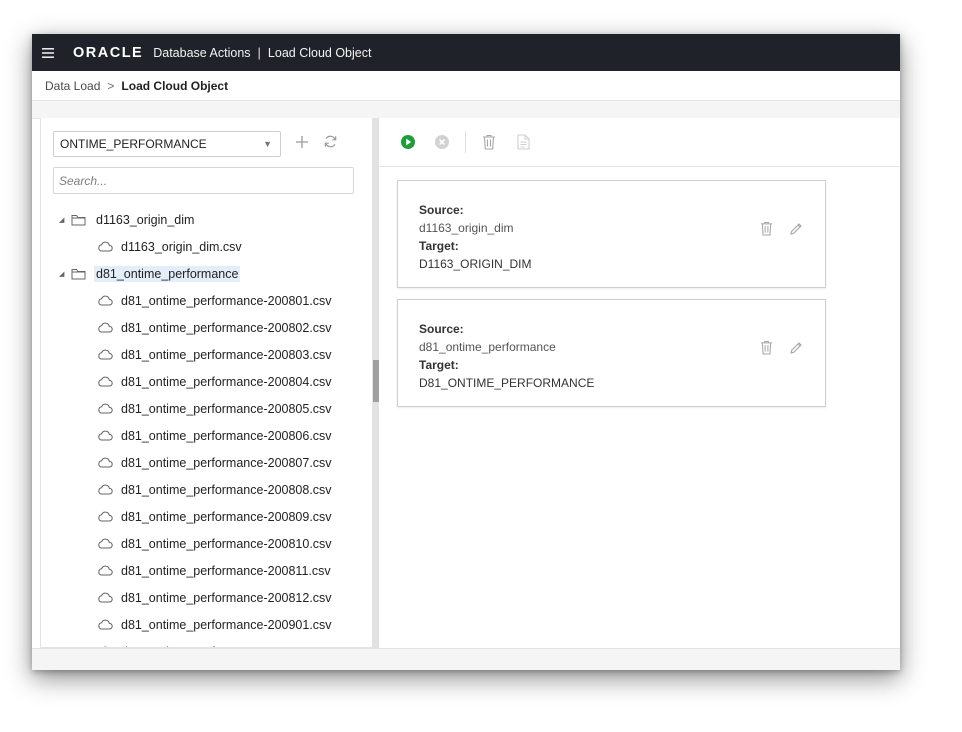  I want to click on file-label: d81_ontime_performance-200808.csv, so click(226, 489).